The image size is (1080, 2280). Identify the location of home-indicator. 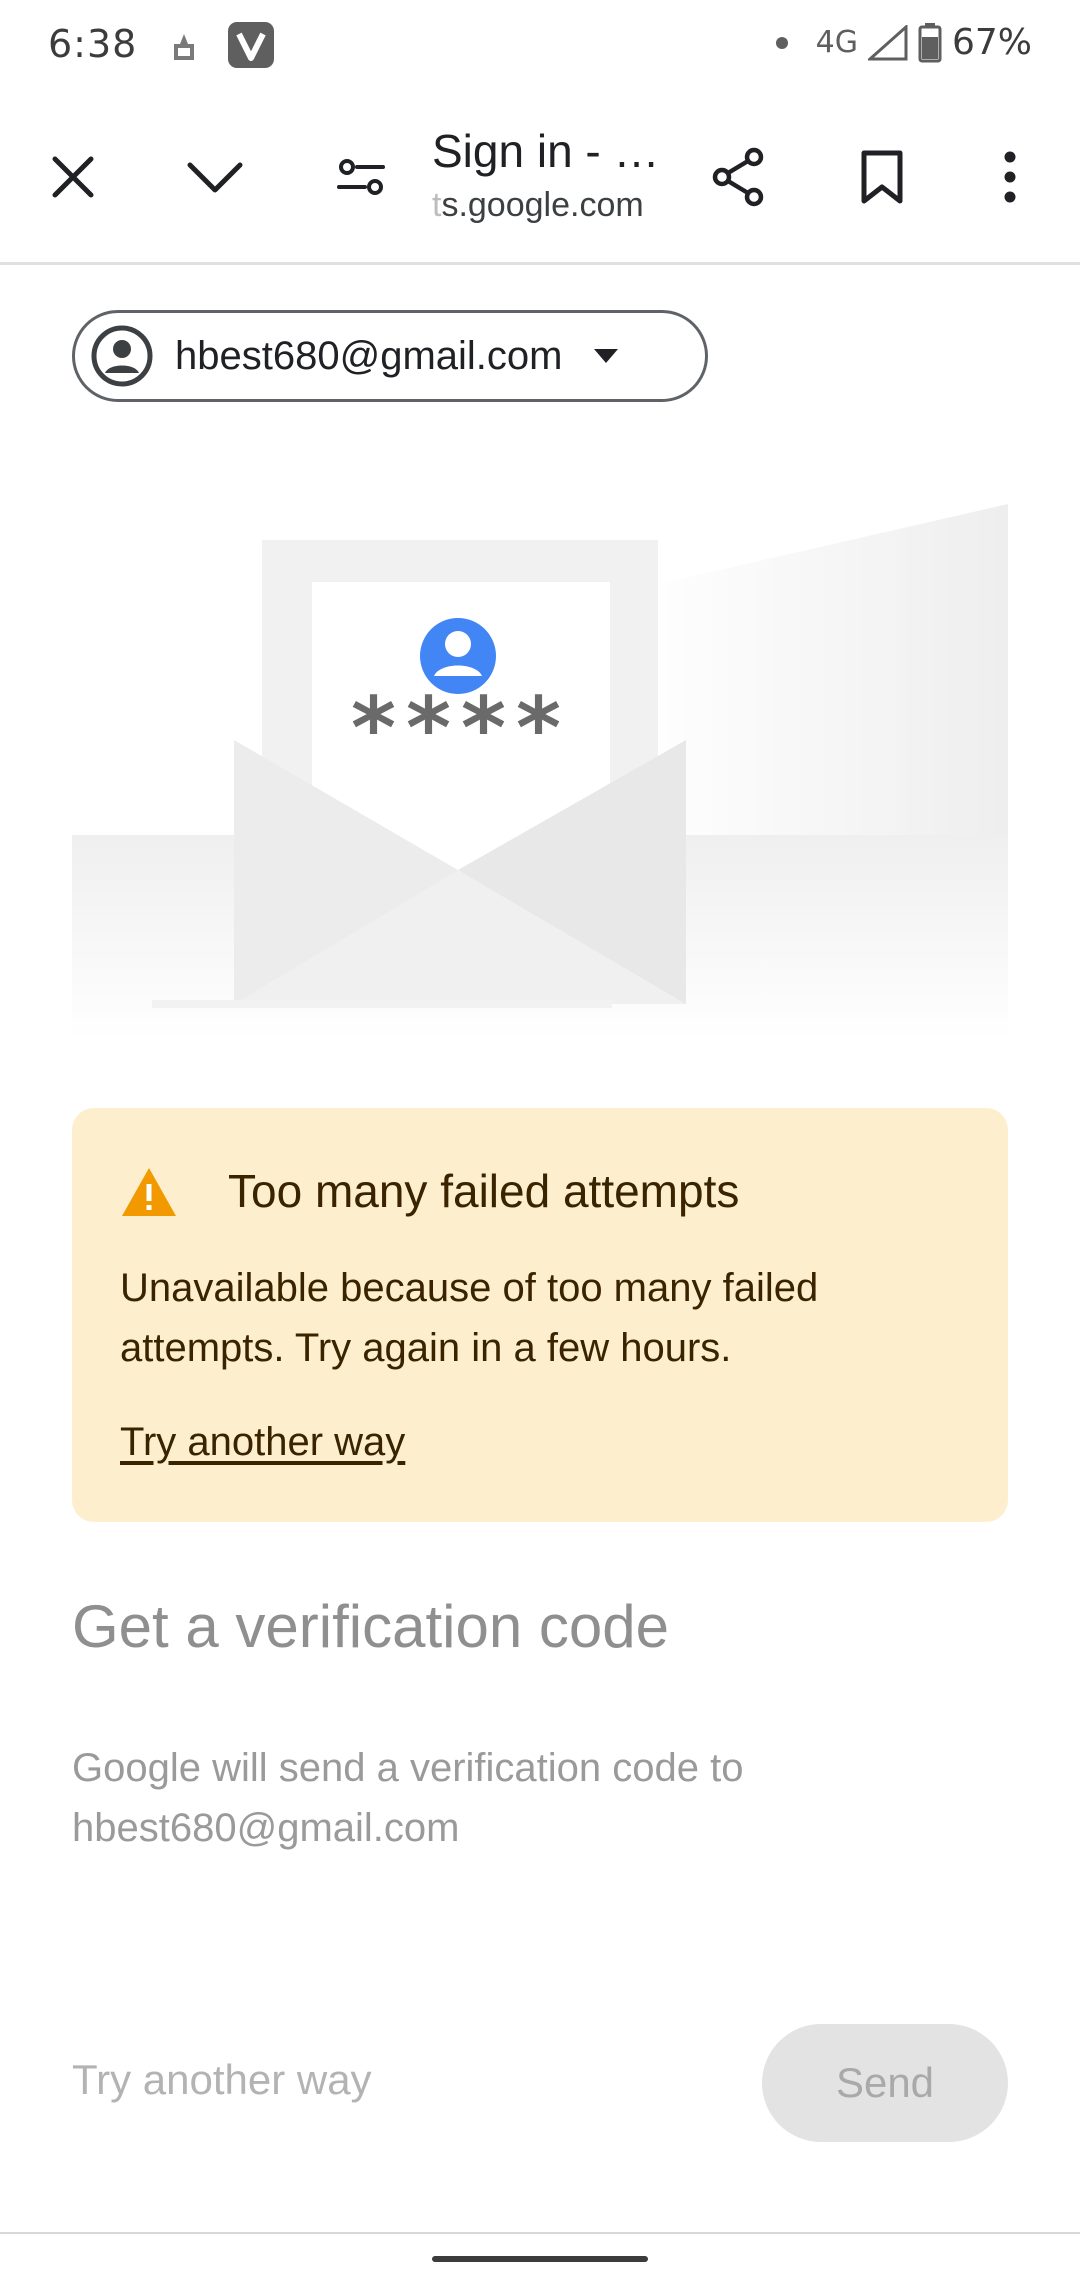
(540, 2259).